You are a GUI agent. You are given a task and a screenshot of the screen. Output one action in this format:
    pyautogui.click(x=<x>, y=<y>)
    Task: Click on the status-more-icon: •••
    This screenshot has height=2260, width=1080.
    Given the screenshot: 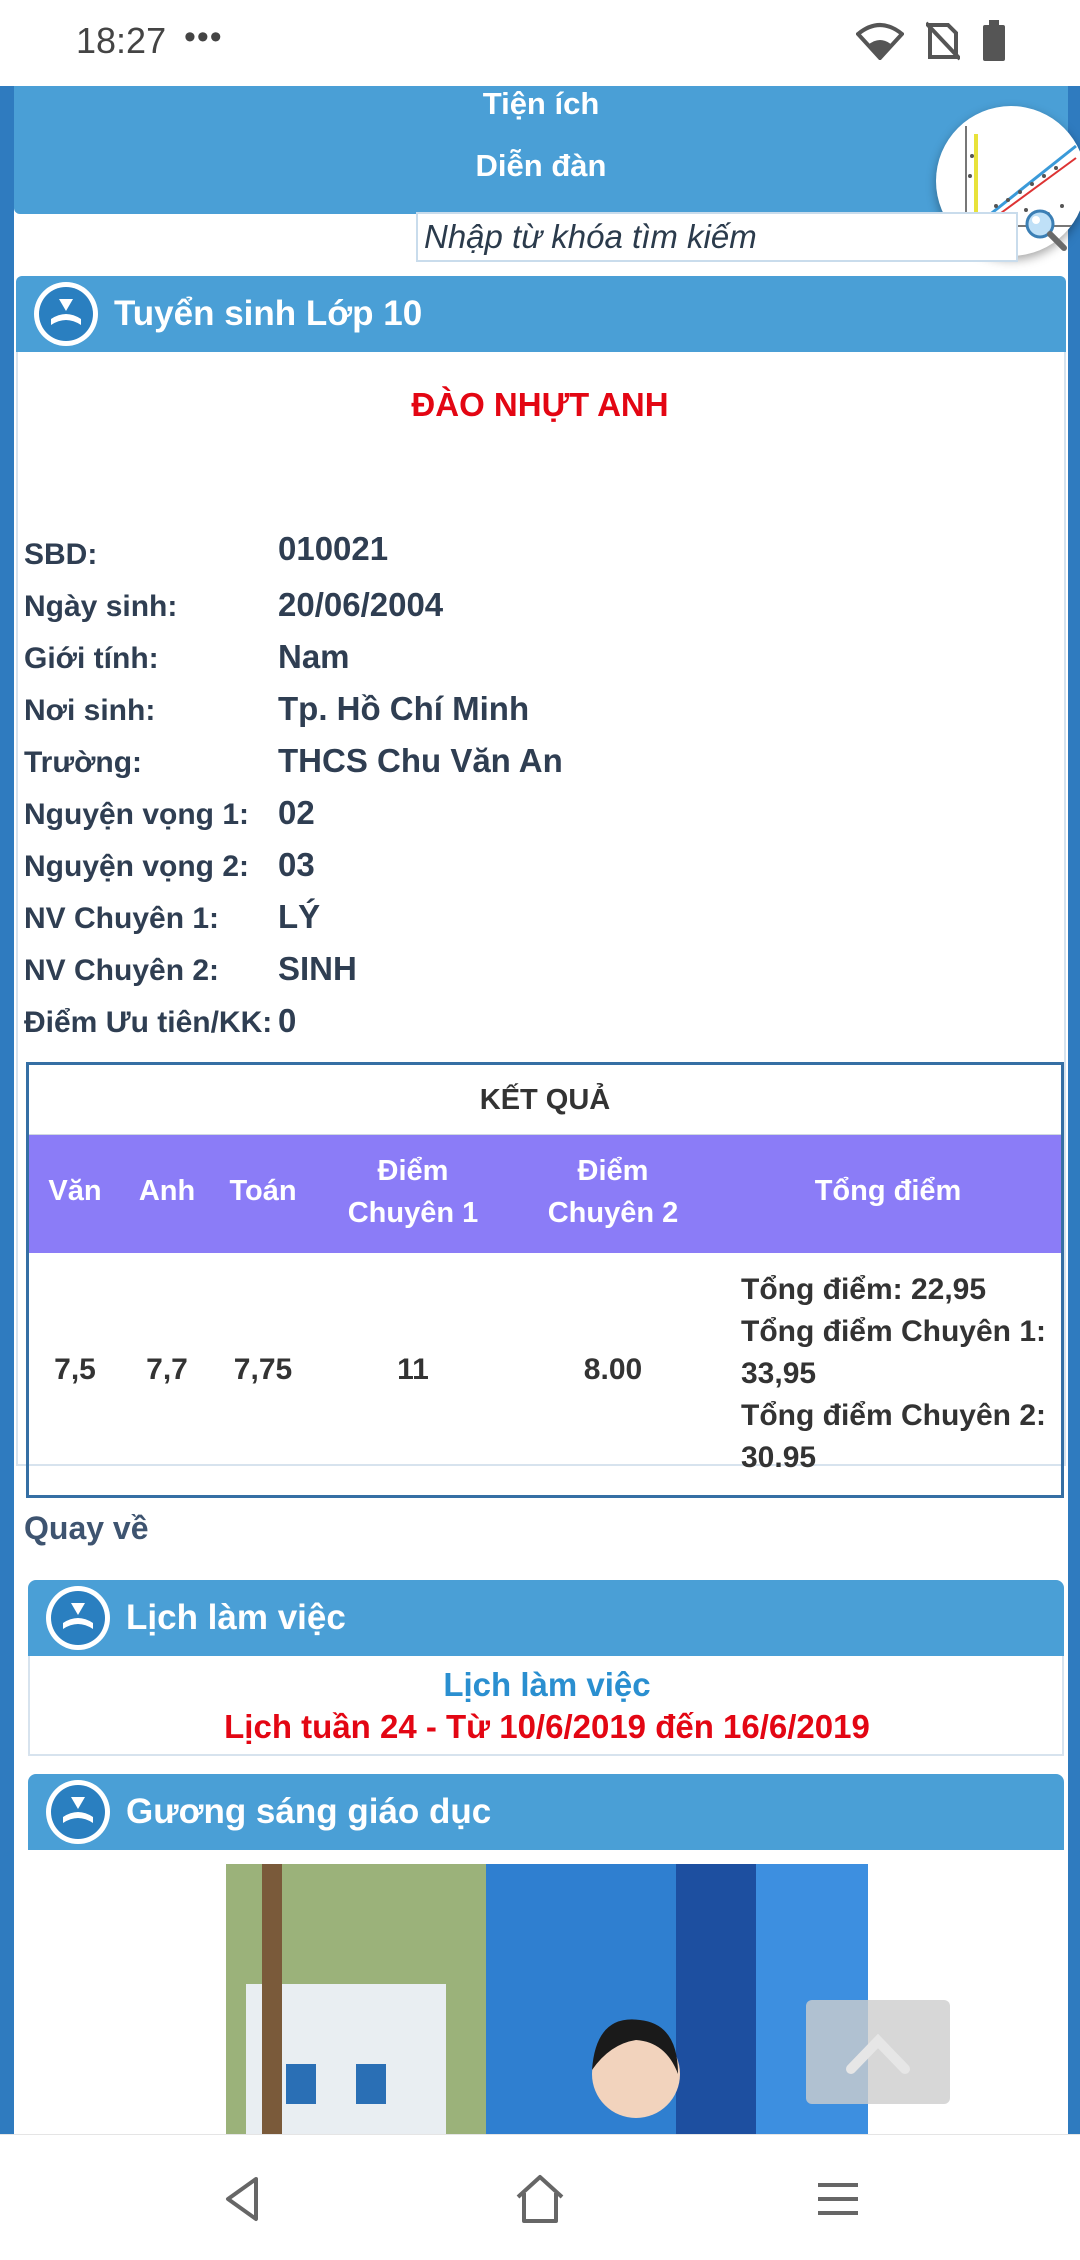 What is the action you would take?
    pyautogui.click(x=203, y=37)
    